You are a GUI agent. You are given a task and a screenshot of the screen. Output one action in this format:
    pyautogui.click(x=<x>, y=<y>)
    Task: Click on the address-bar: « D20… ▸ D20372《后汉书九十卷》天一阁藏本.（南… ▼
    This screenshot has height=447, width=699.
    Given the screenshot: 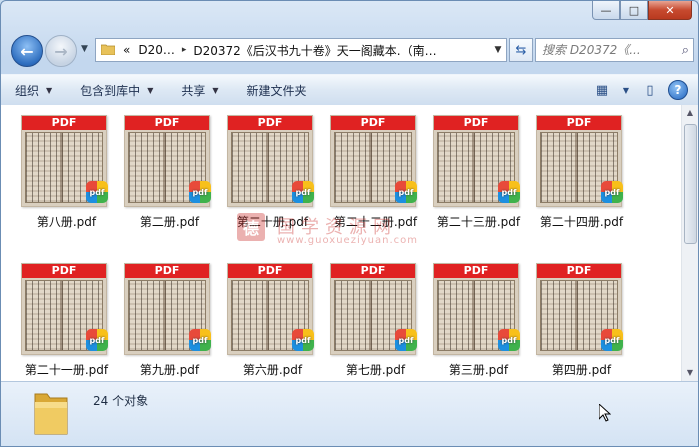 What is the action you would take?
    pyautogui.click(x=301, y=50)
    